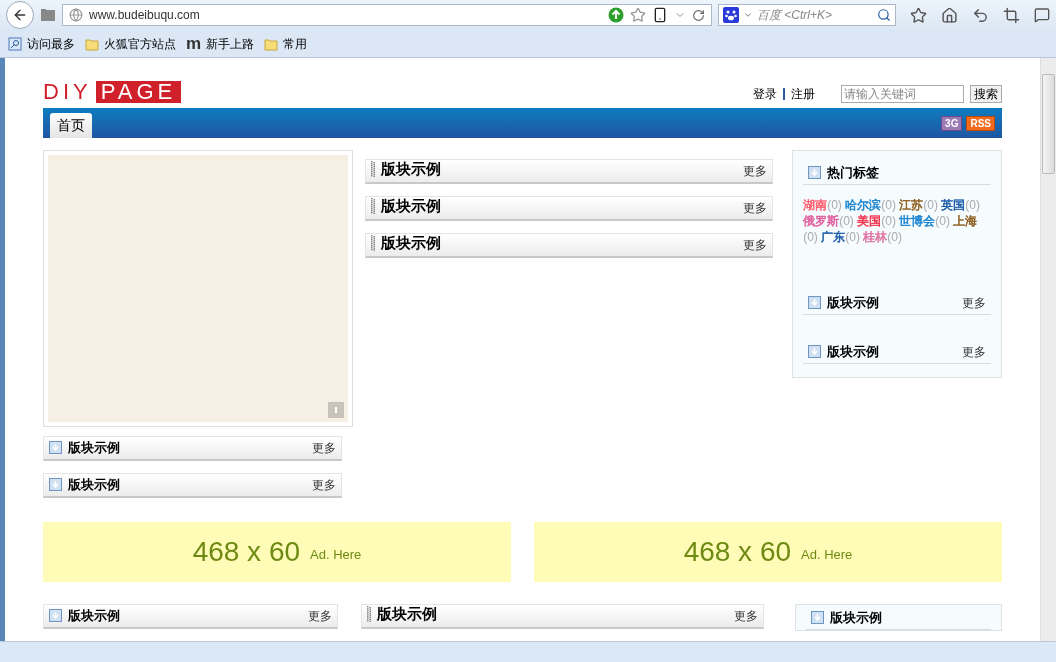 Image resolution: width=1056 pixels, height=662 pixels. Describe the element at coordinates (1048, 349) in the screenshot. I see `scrollbar` at that location.